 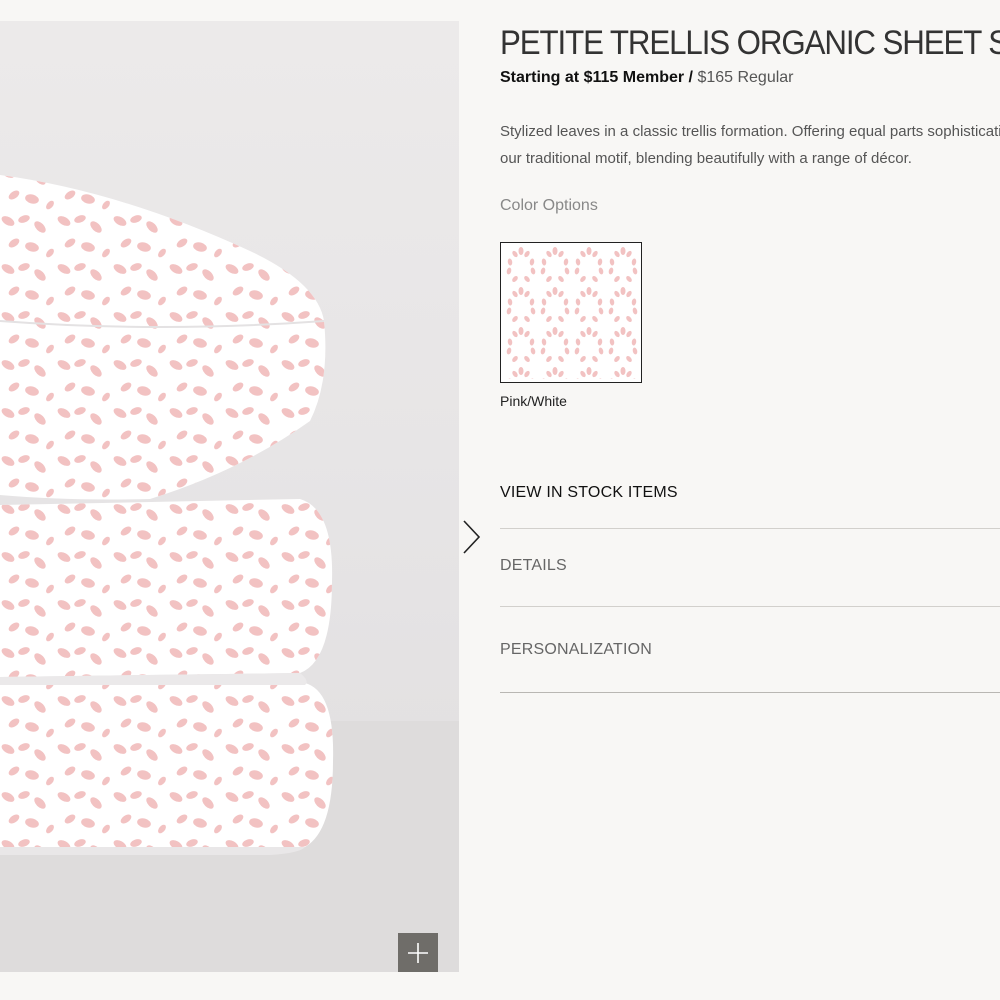 What do you see at coordinates (750, 493) in the screenshot?
I see `view-in-stock-items-link: VIEW IN STOCK ITEMS` at bounding box center [750, 493].